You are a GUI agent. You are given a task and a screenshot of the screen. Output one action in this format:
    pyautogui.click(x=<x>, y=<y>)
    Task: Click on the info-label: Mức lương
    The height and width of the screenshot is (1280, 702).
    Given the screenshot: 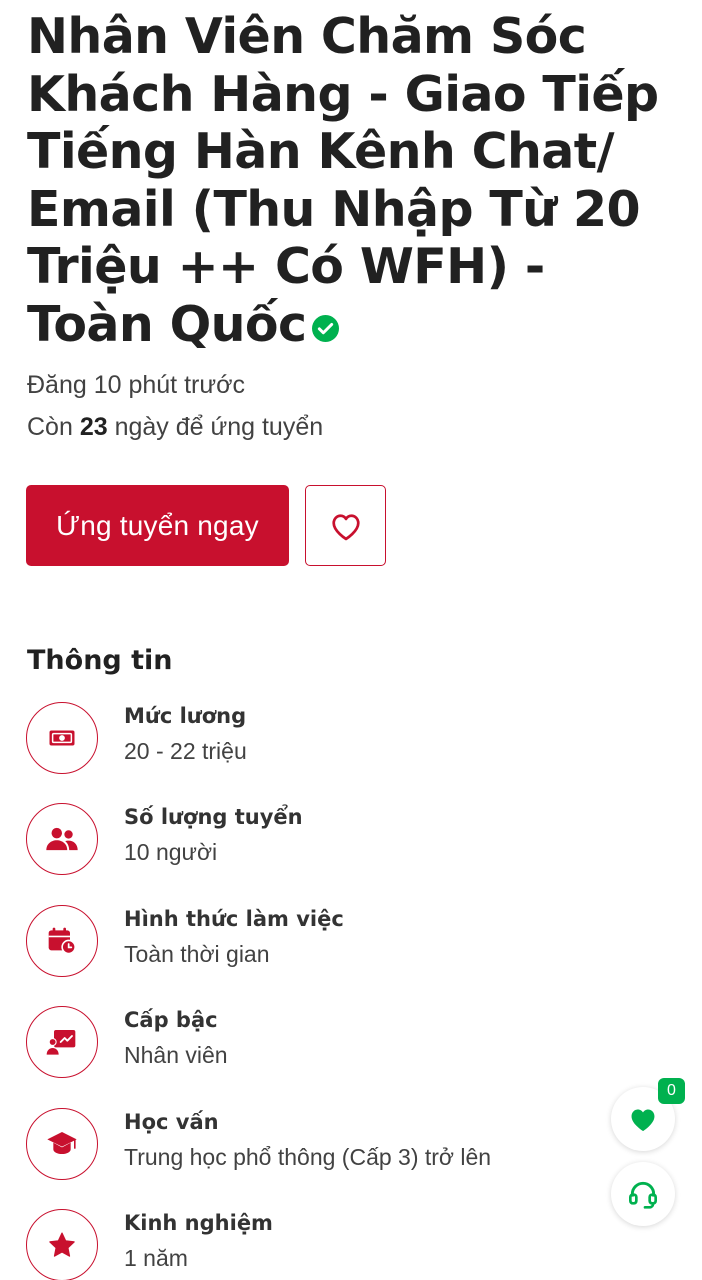 What is the action you would take?
    pyautogui.click(x=185, y=716)
    